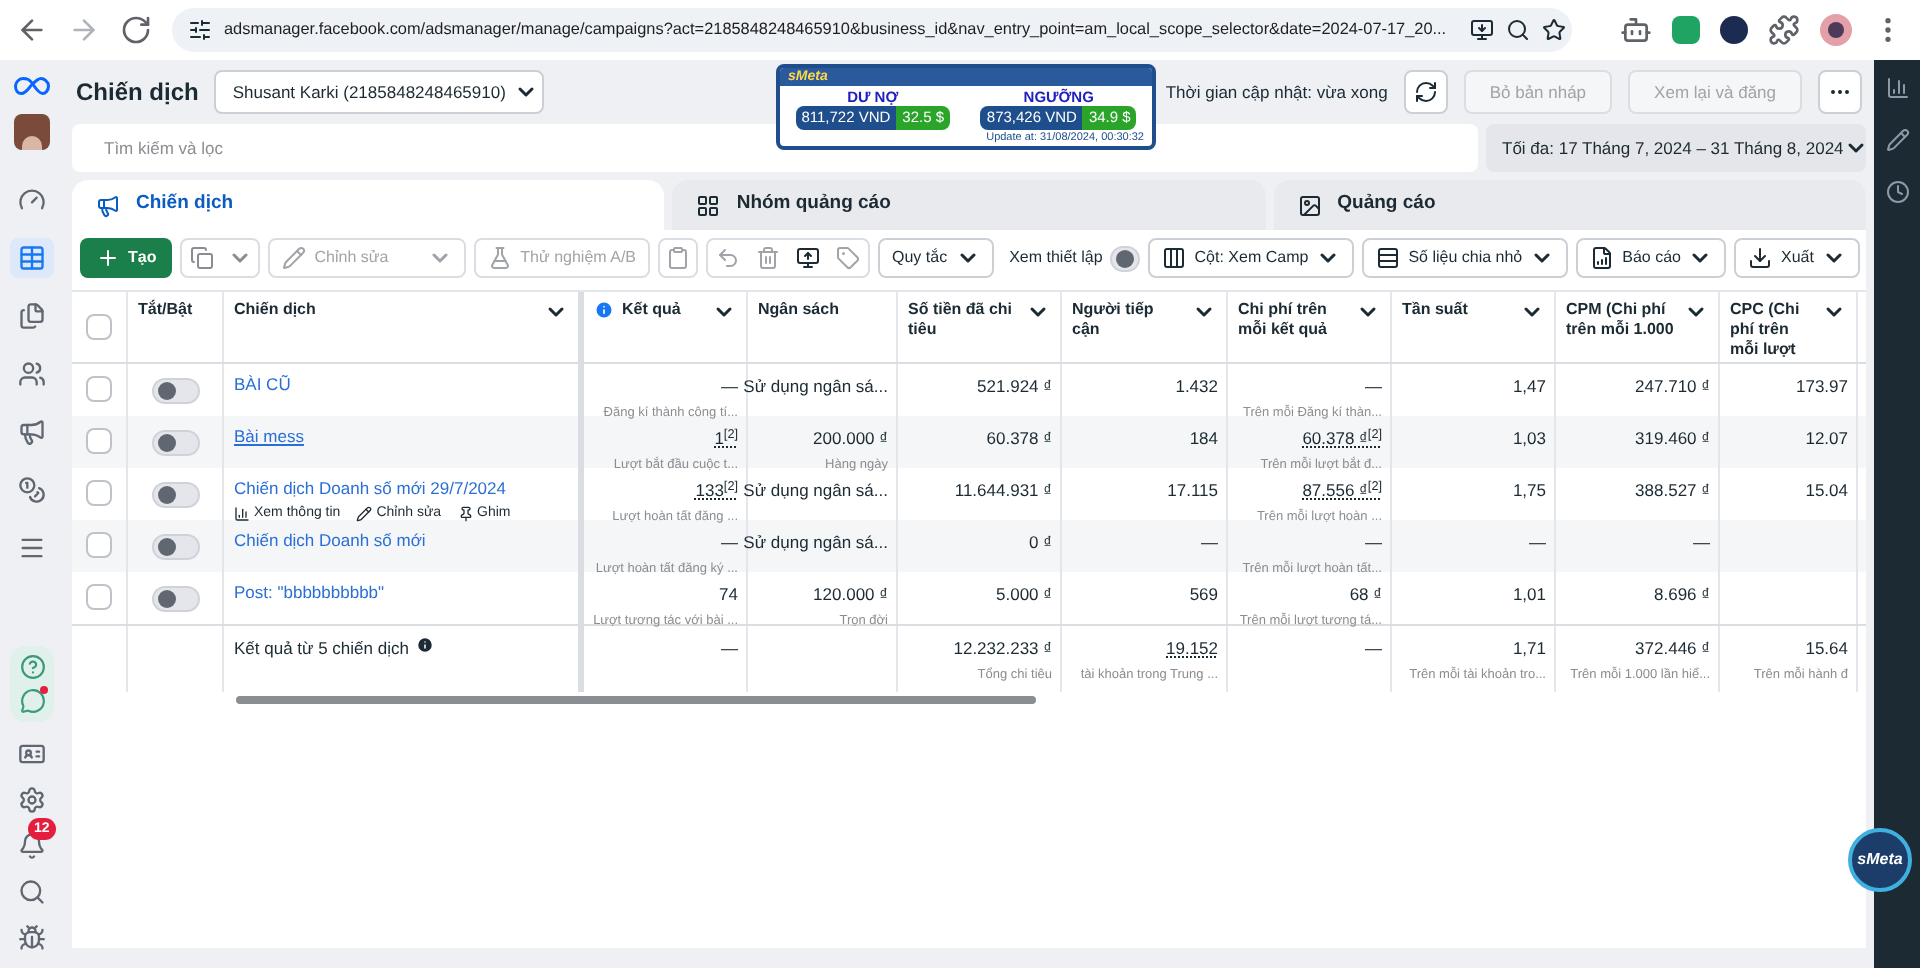 This screenshot has width=1920, height=968. What do you see at coordinates (1196, 387) in the screenshot?
I see `table-cell: 1.432` at bounding box center [1196, 387].